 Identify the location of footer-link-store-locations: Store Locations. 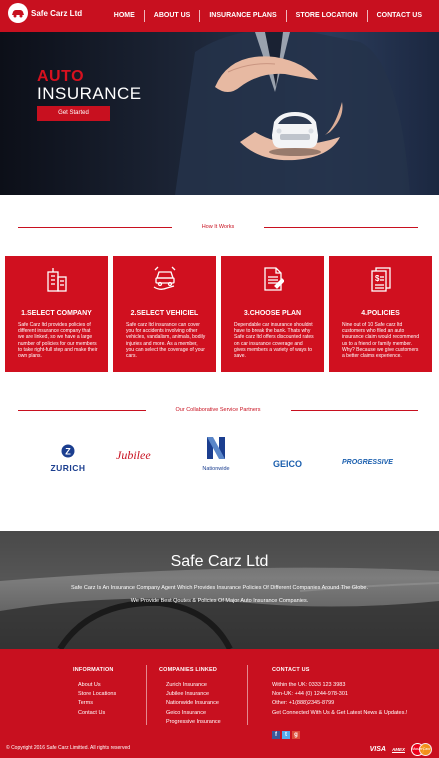
(97, 694).